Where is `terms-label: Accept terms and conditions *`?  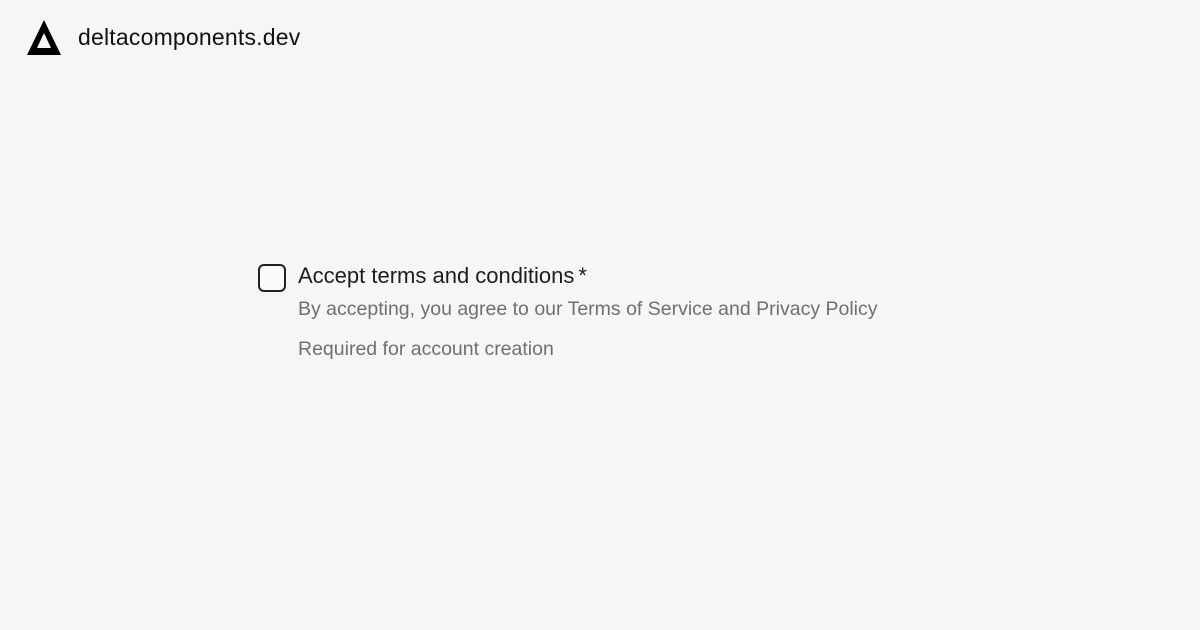
terms-label: Accept terms and conditions * is located at coordinates (588, 276).